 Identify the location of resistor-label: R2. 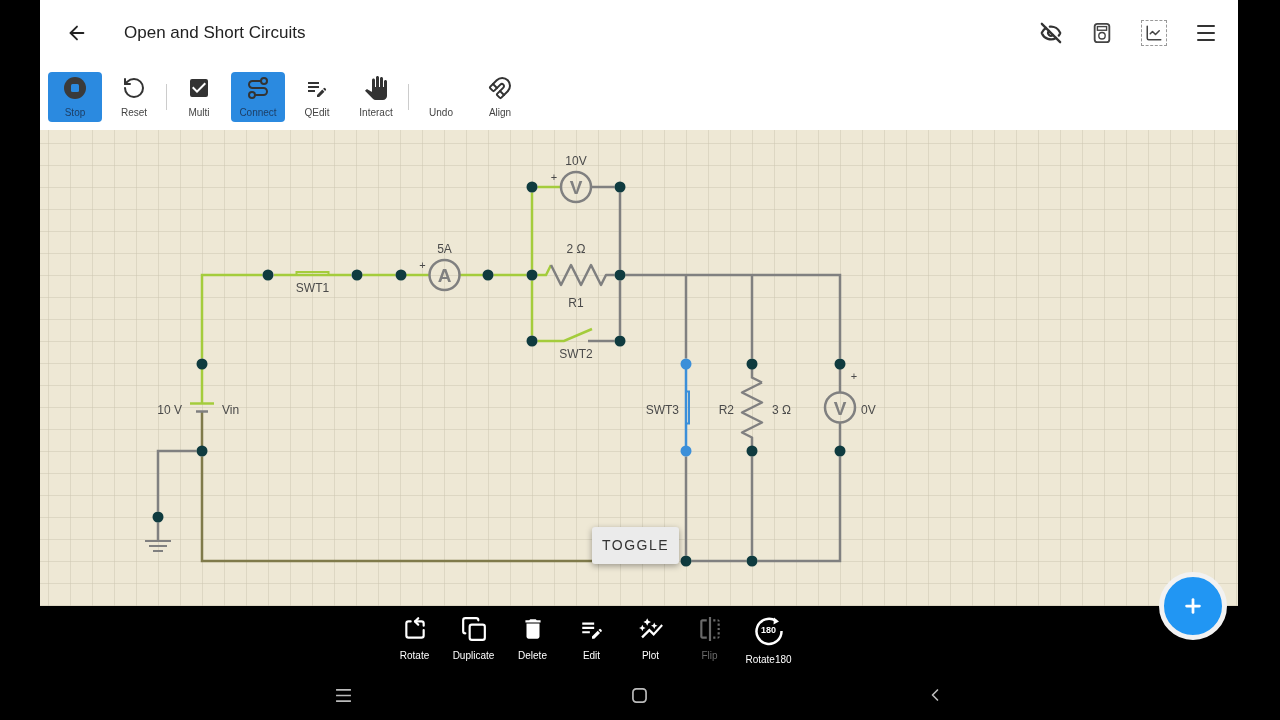
(726, 409).